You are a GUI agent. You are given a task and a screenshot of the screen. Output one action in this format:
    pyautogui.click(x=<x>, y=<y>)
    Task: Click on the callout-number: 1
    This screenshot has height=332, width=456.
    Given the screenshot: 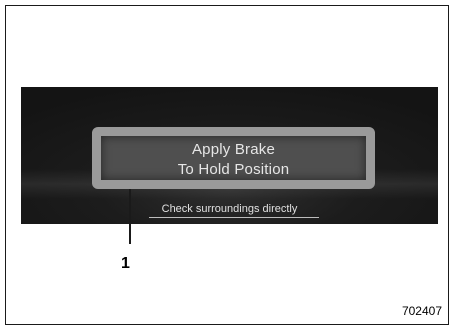 What is the action you would take?
    pyautogui.click(x=125, y=263)
    